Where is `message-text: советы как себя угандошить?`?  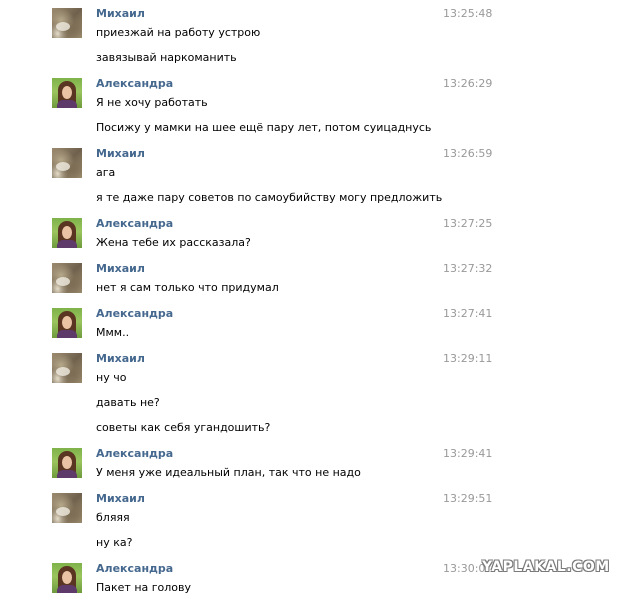
message-text: советы как себя угандошить? is located at coordinates (183, 427).